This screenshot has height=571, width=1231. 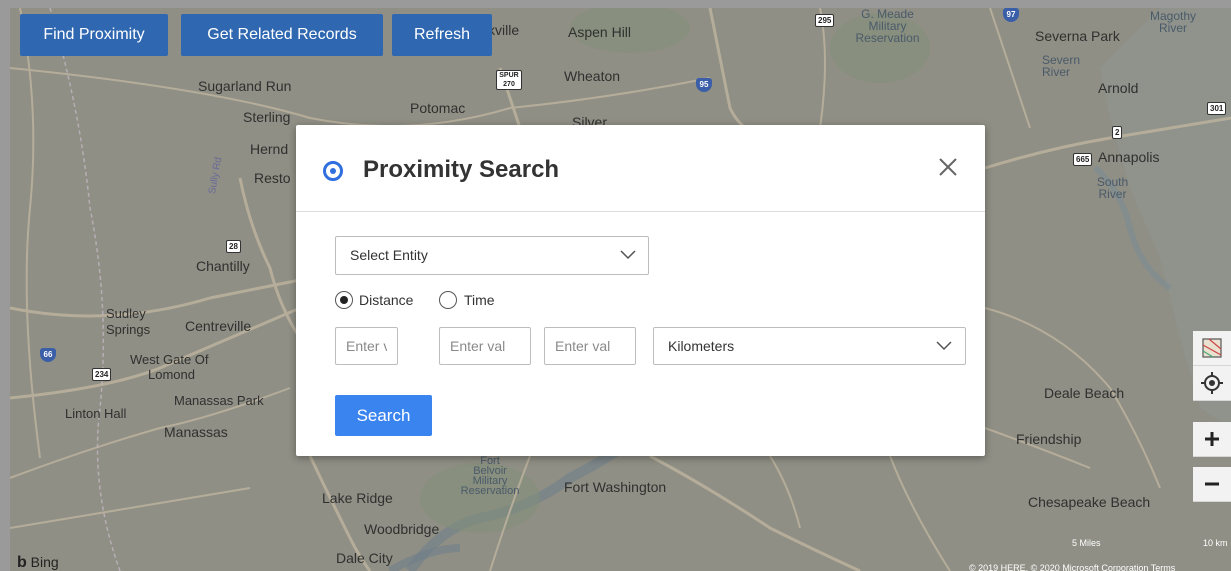 What do you see at coordinates (102, 374) in the screenshot?
I see `shield-234: 234` at bounding box center [102, 374].